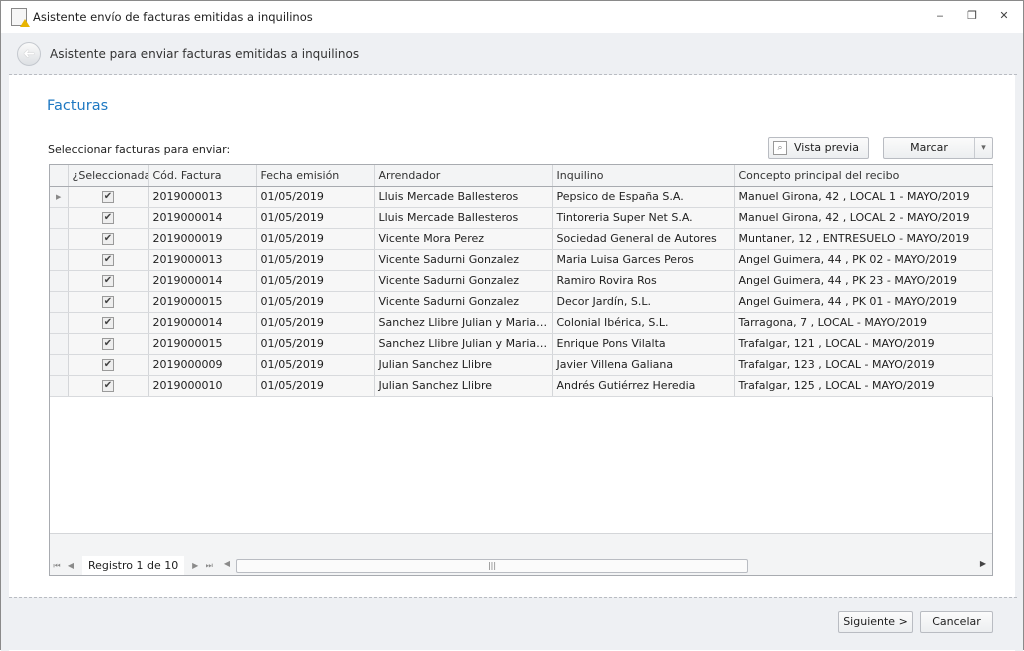  What do you see at coordinates (521, 544) in the screenshot?
I see `grid-footer` at bounding box center [521, 544].